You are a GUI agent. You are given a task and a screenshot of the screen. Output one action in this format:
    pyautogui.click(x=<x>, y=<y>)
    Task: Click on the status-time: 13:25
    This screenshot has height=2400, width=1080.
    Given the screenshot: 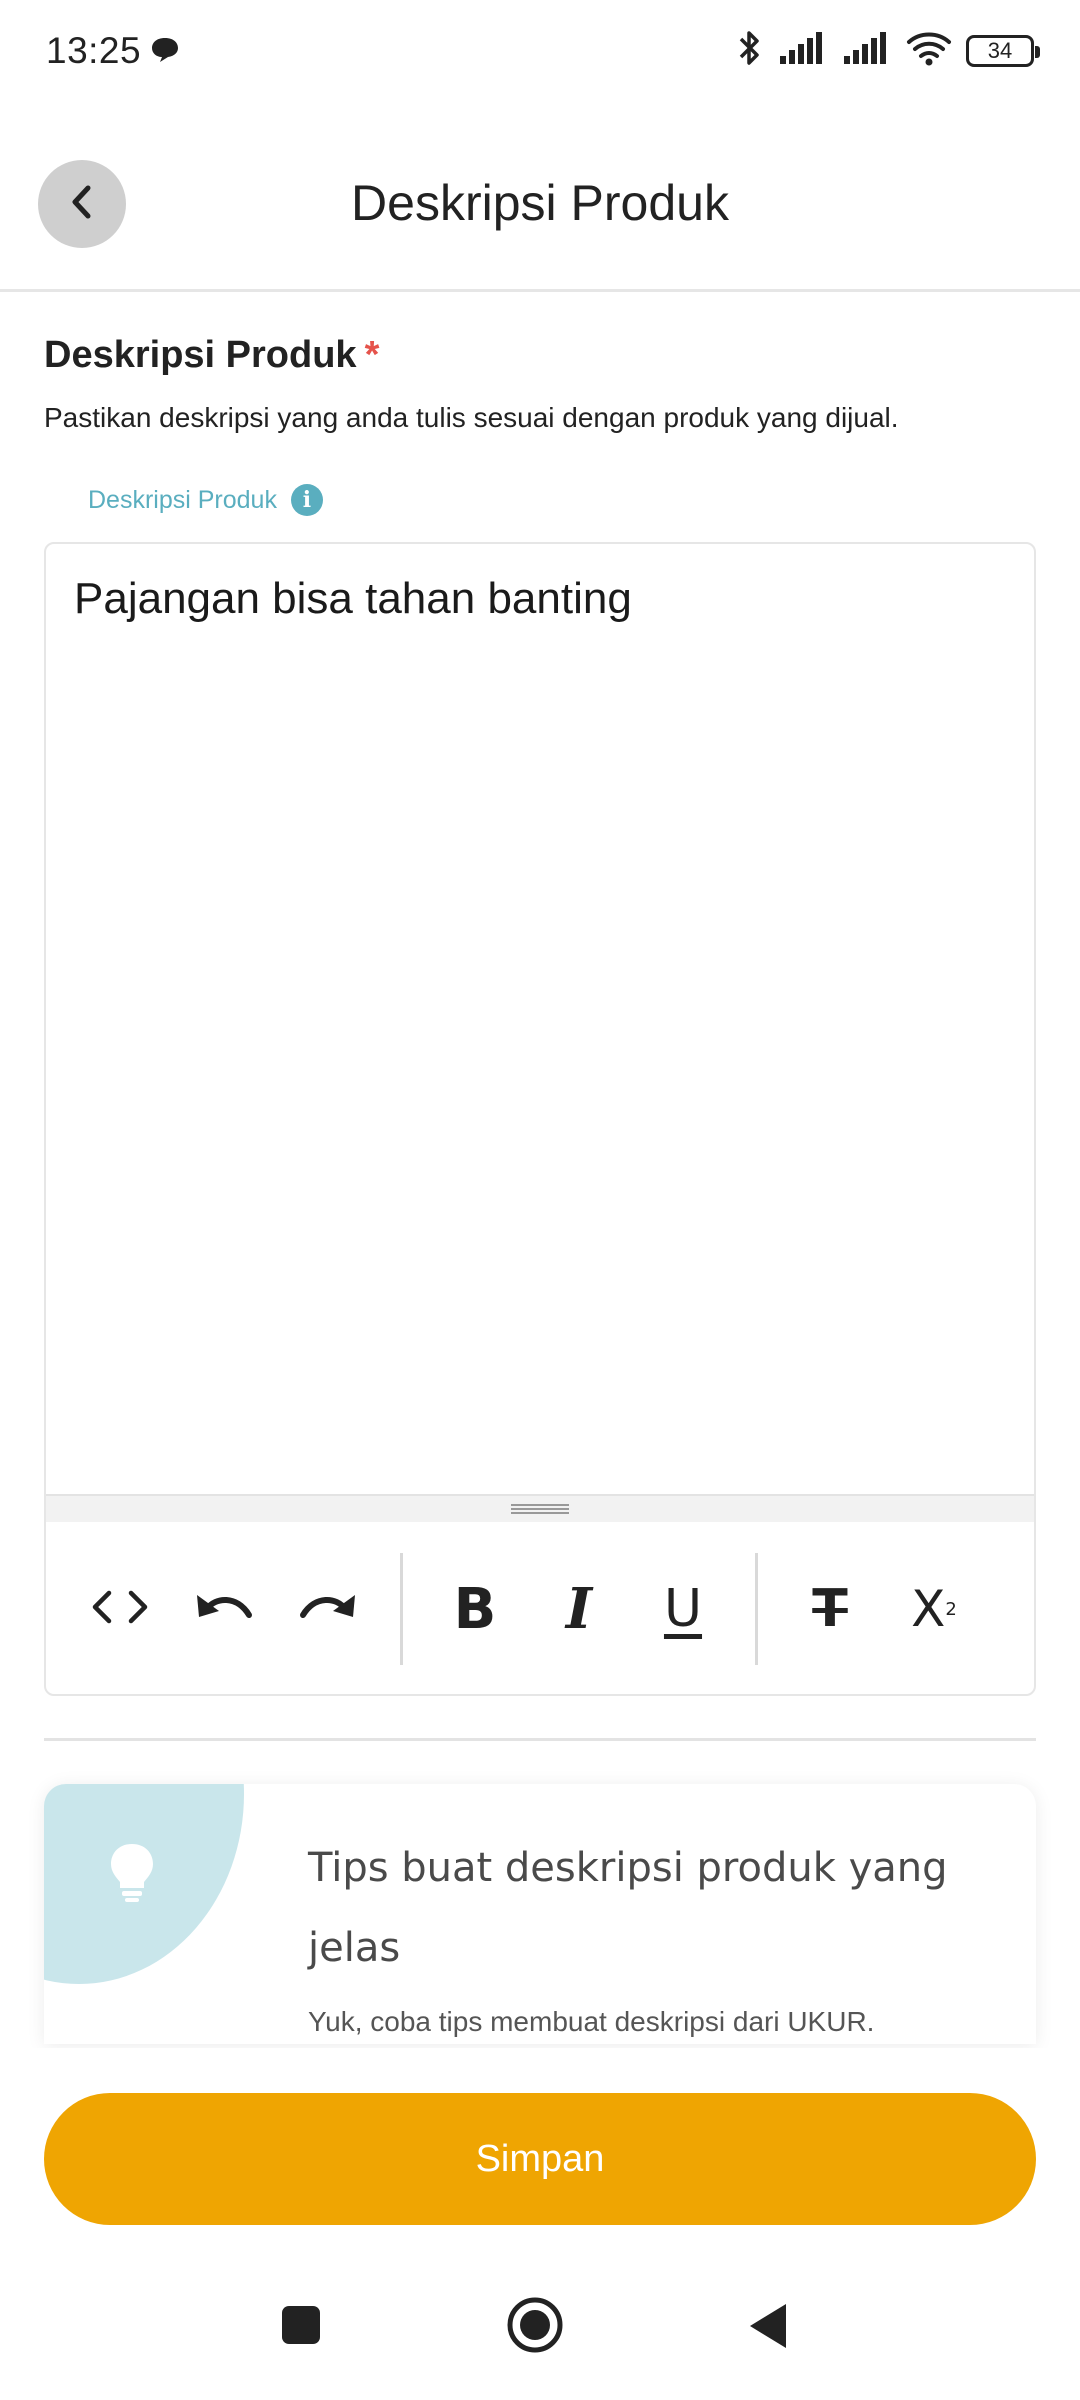 What is the action you would take?
    pyautogui.click(x=94, y=50)
    